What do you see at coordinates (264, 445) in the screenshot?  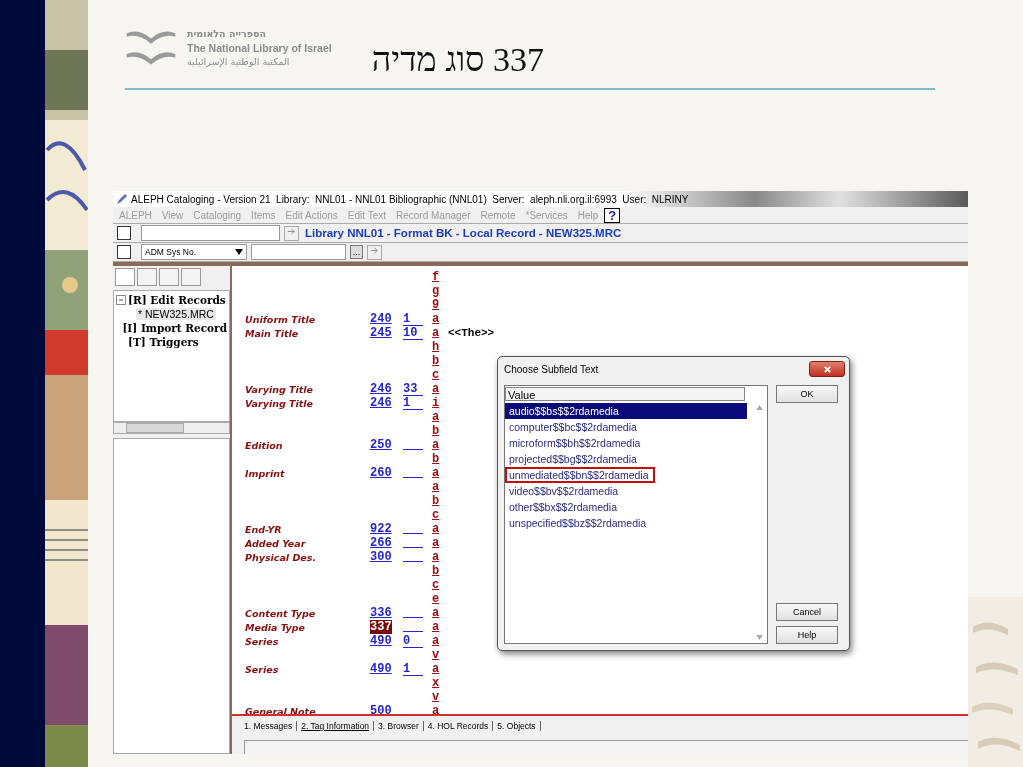 I see `field-label: Edition` at bounding box center [264, 445].